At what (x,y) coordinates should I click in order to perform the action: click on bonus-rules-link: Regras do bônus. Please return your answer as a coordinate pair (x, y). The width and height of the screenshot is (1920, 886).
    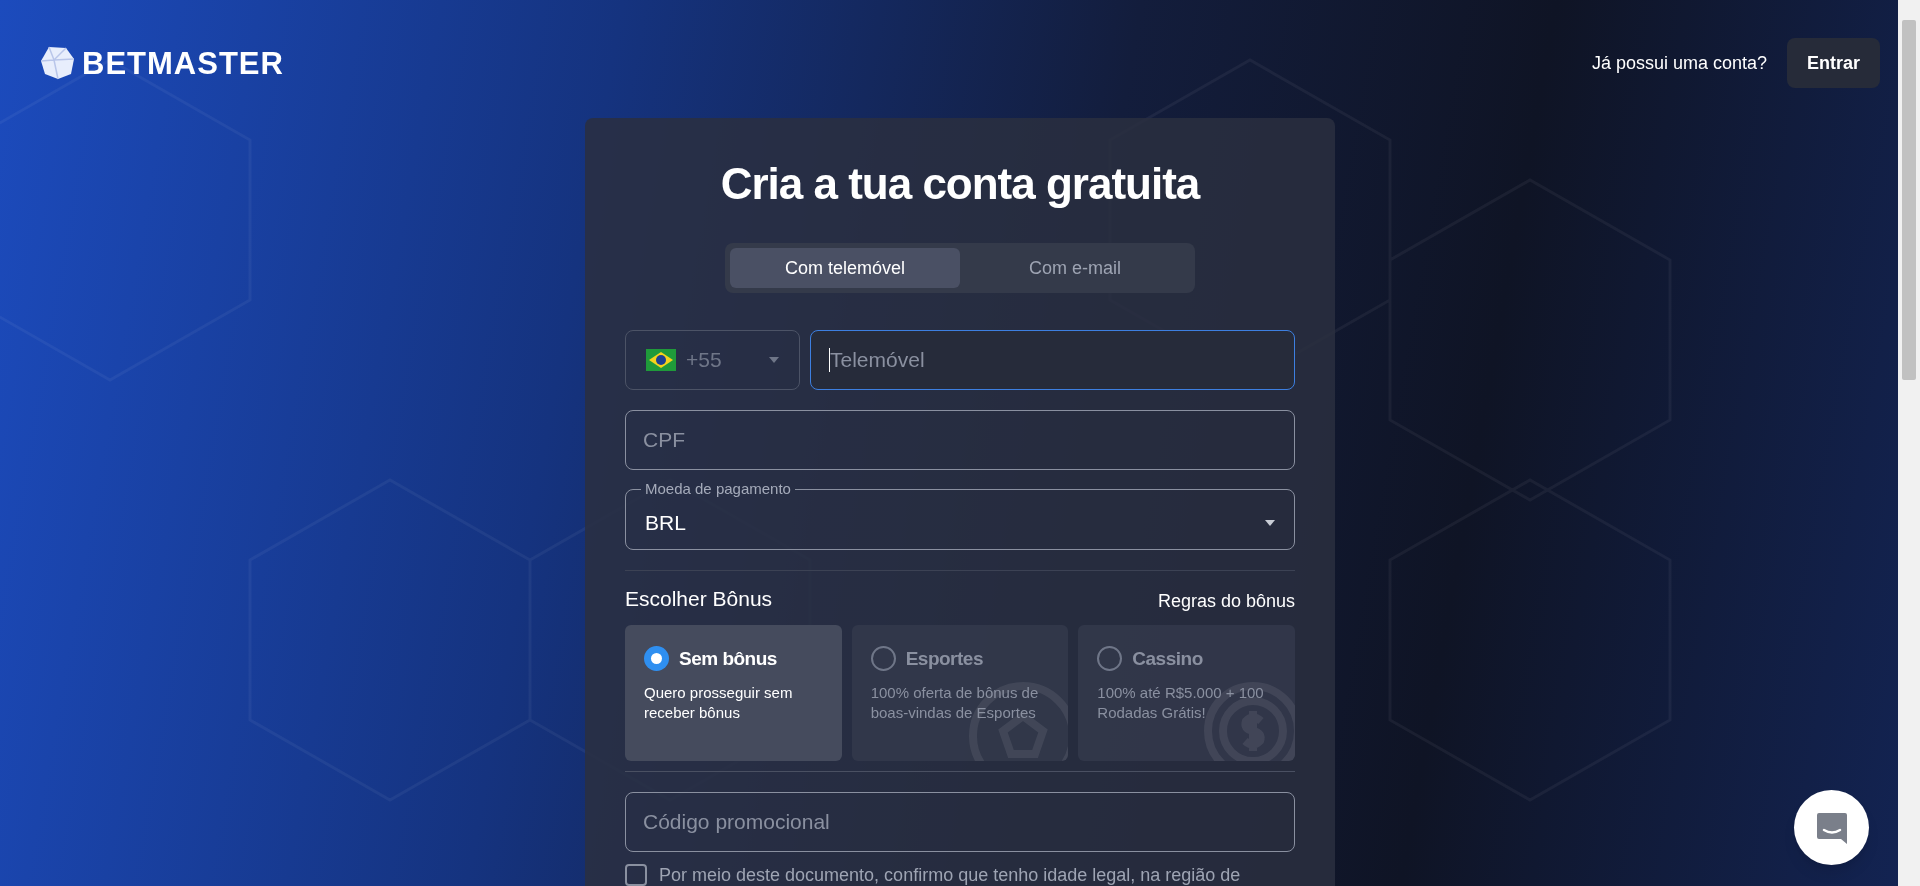
    Looking at the image, I should click on (1226, 601).